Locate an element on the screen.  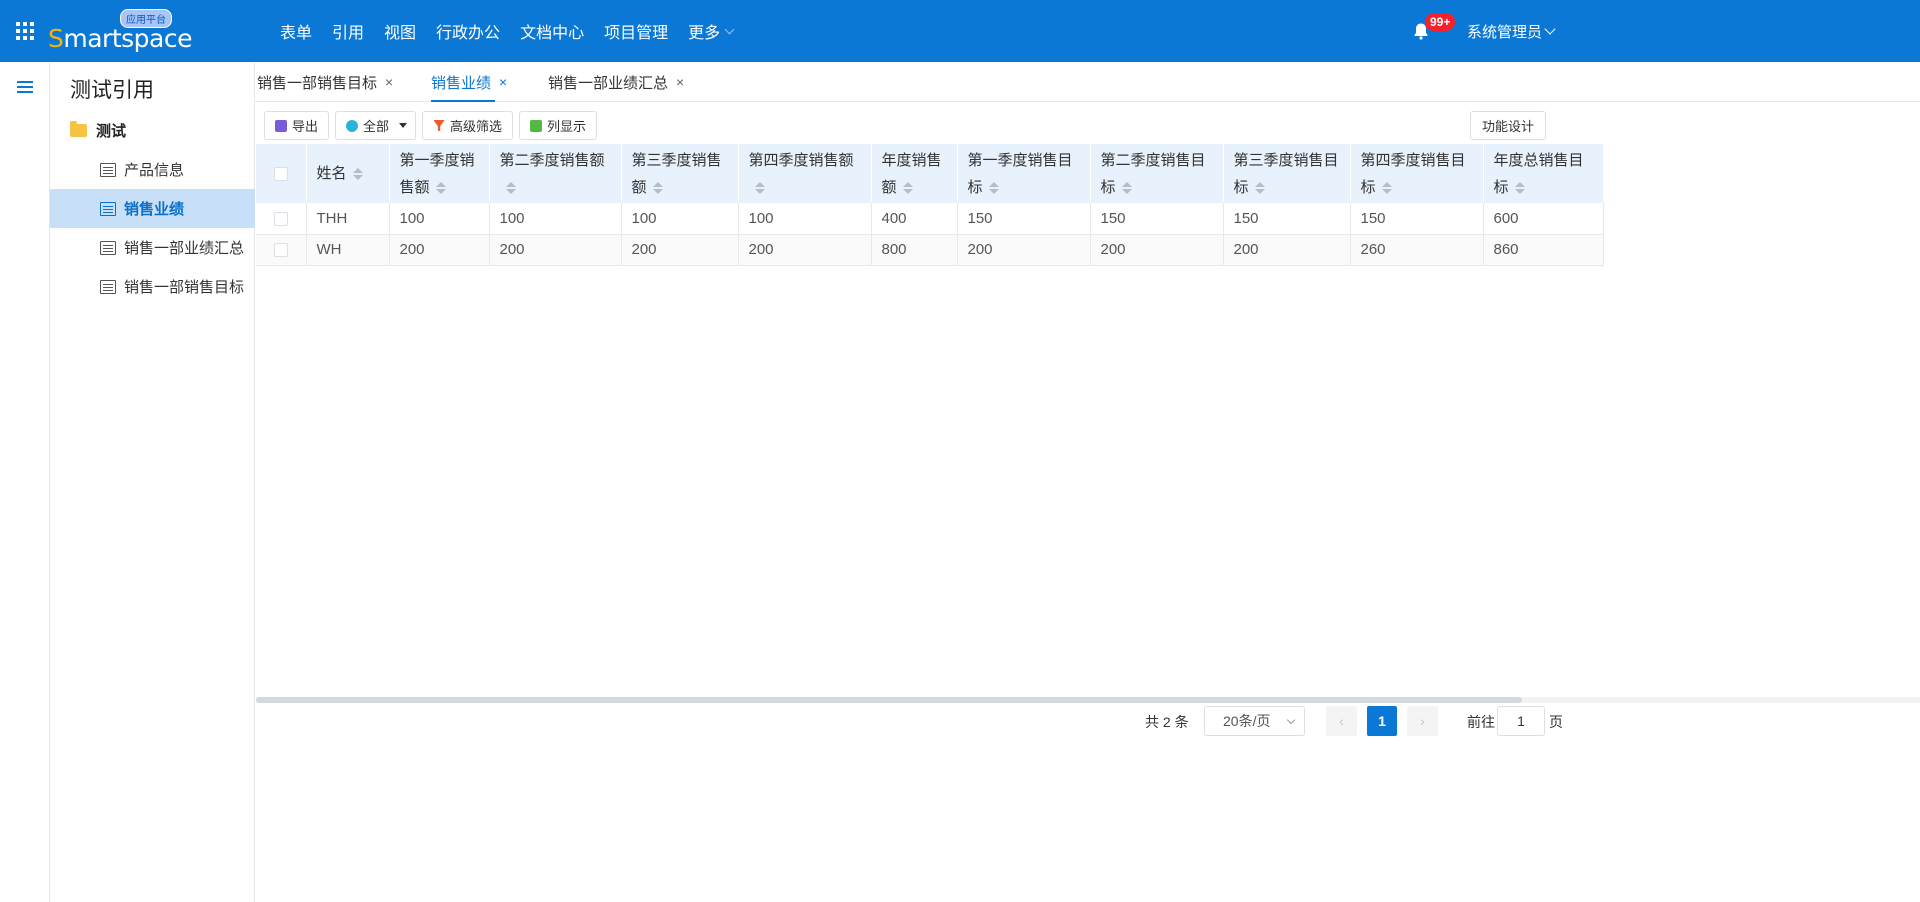
column-header: 第一季度销售额 is located at coordinates (439, 173).